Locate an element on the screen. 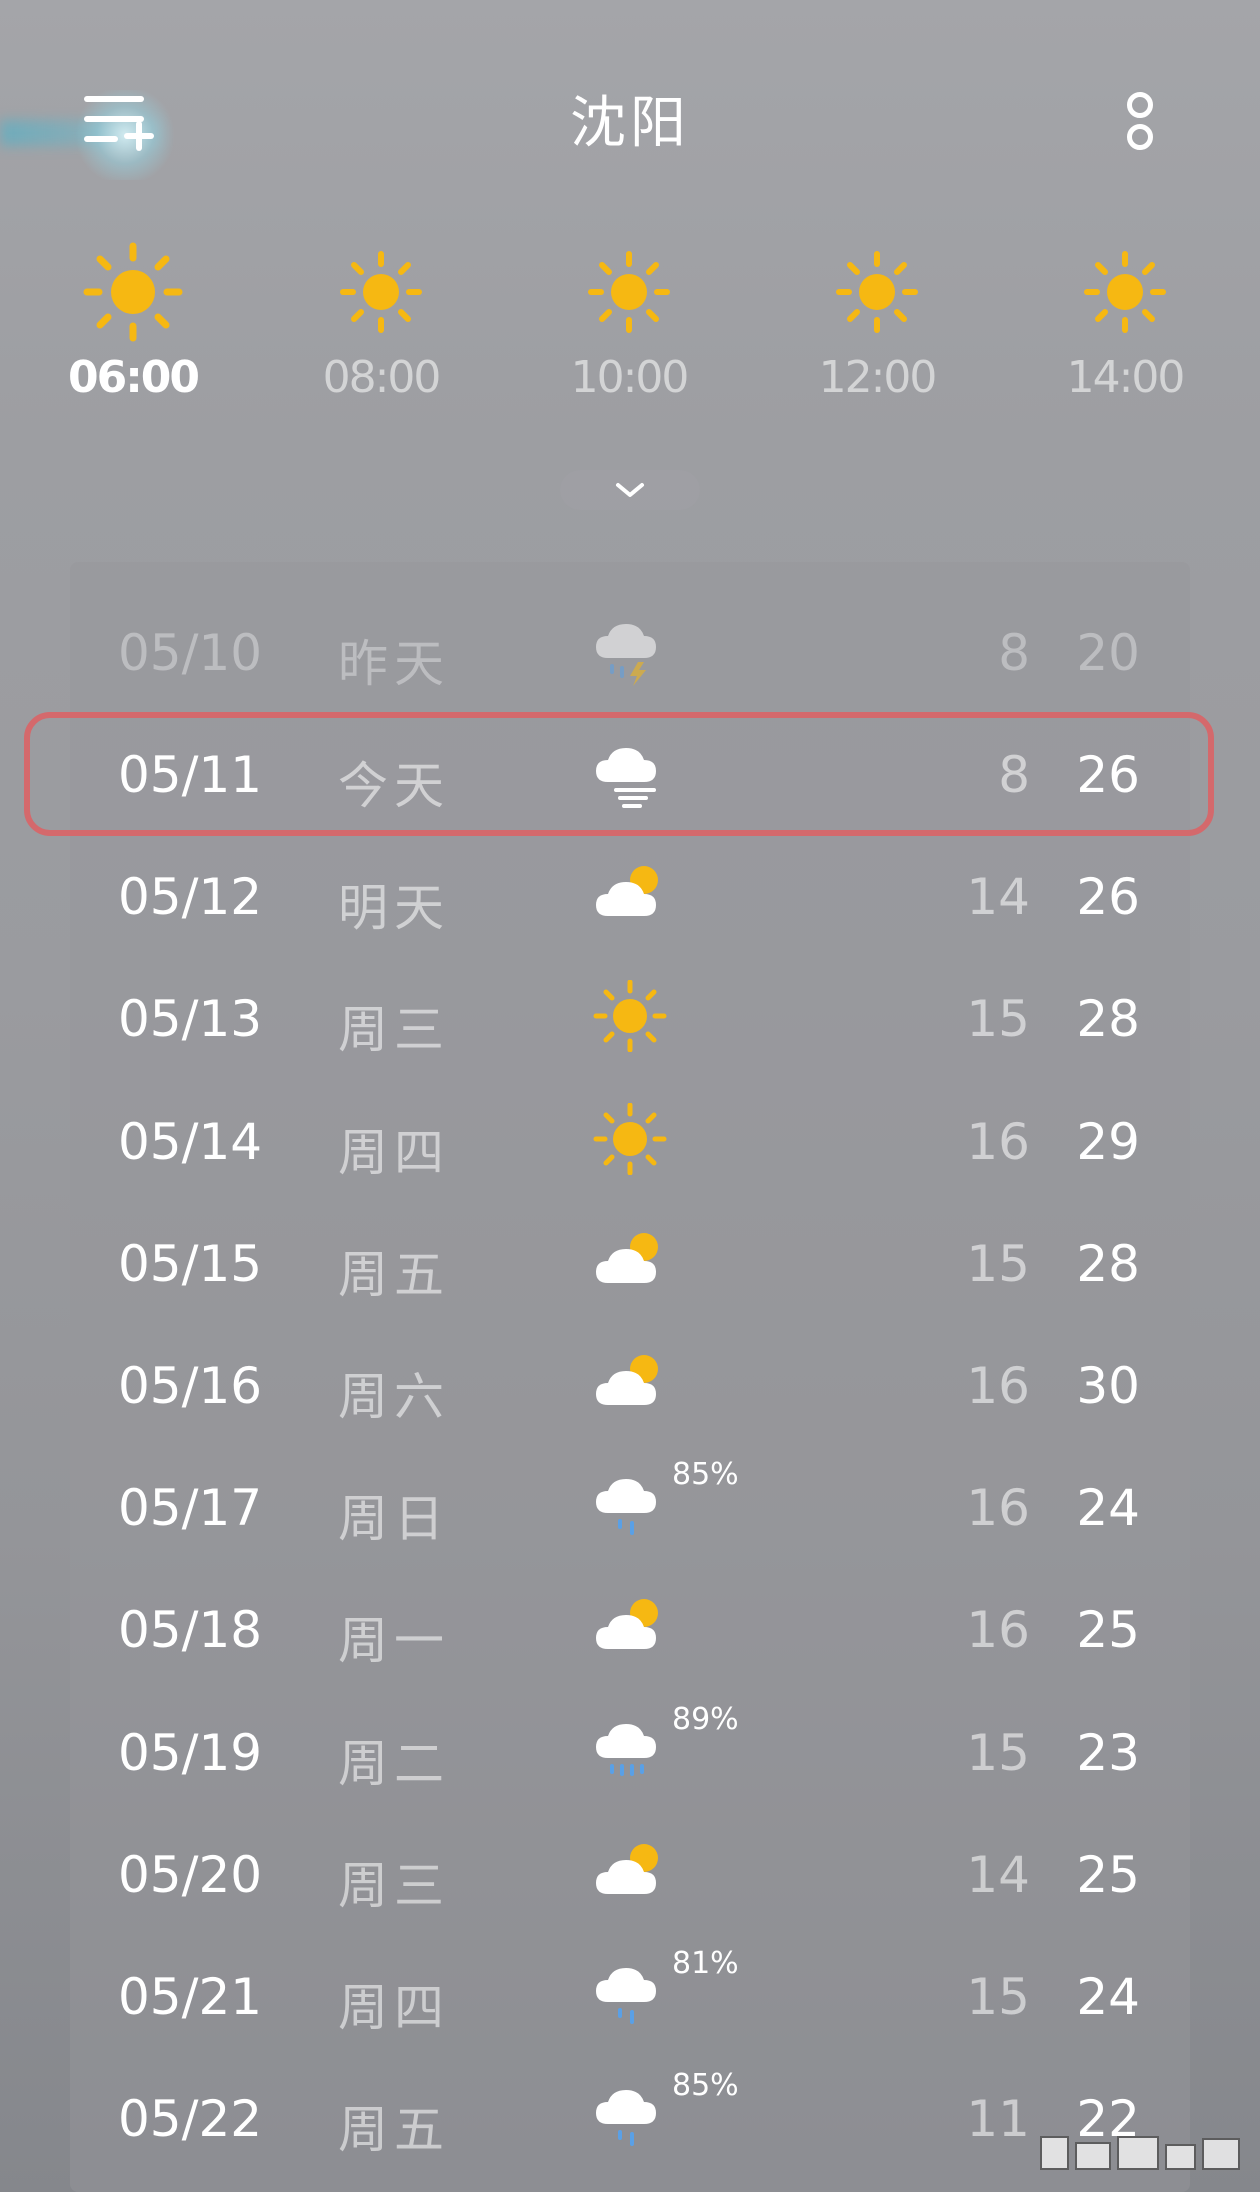  hour-time: 08:00 is located at coordinates (382, 377).